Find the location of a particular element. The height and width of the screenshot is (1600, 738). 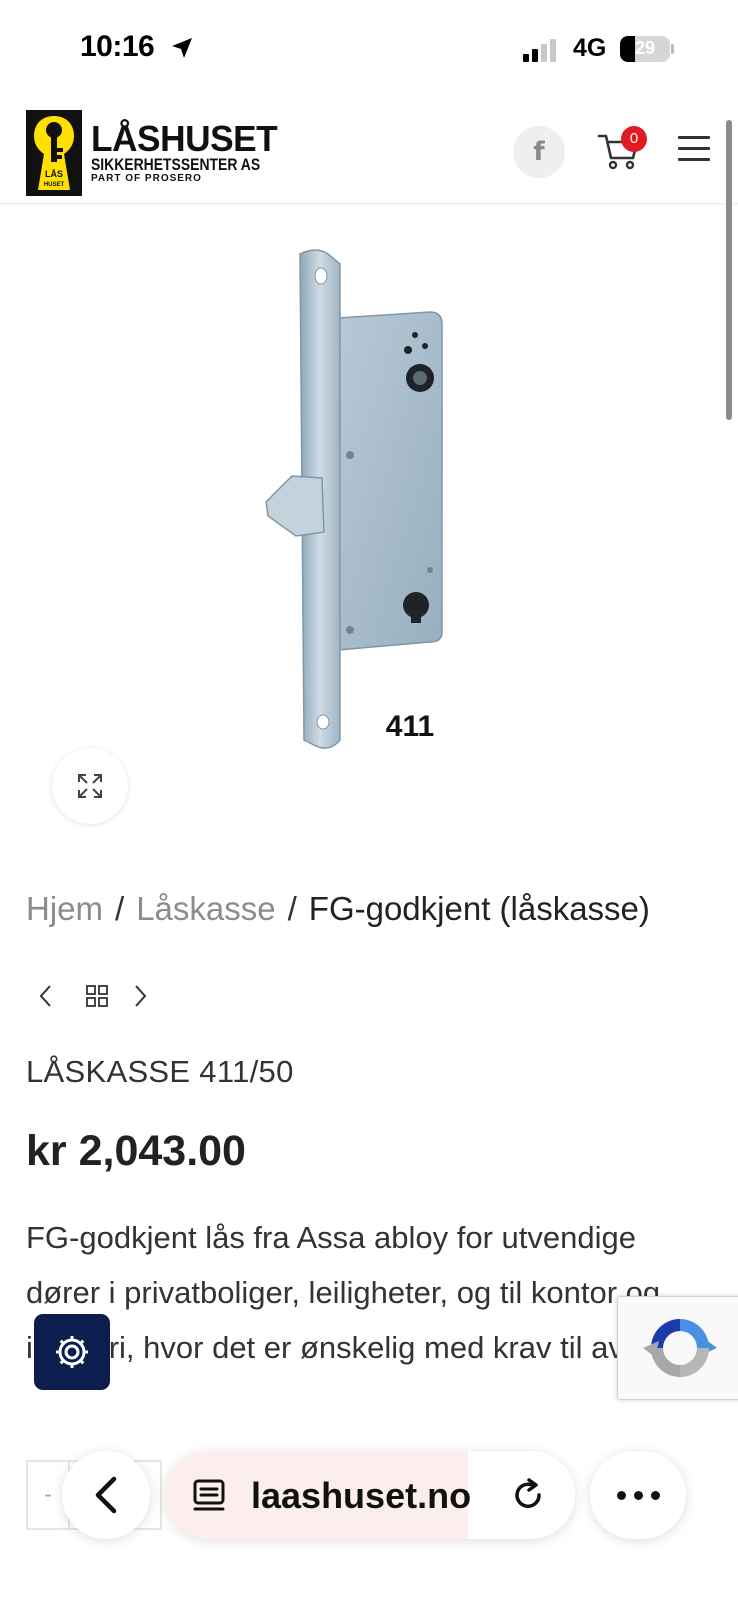

cellular-signal-icon is located at coordinates (539, 50).